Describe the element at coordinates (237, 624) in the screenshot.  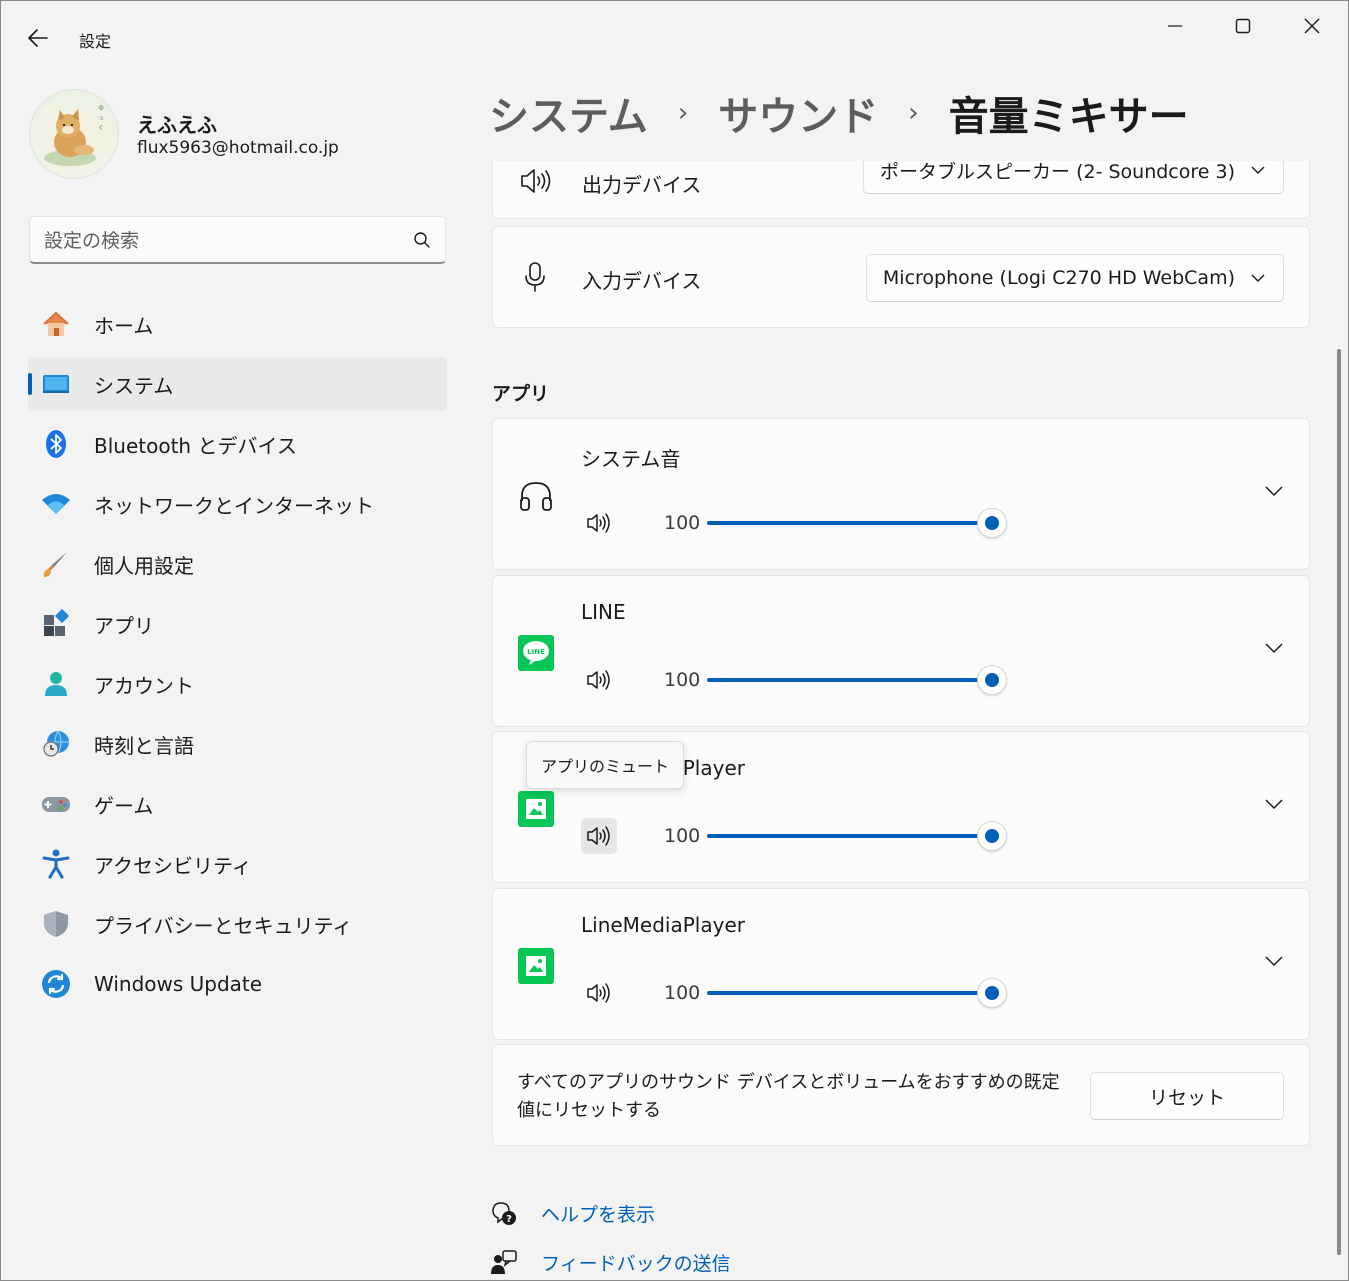
I see `sidebar-item-apps: アプリ` at that location.